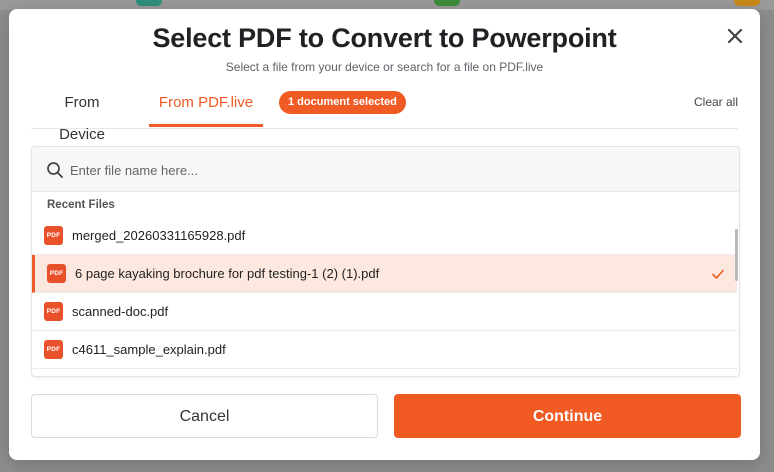  Describe the element at coordinates (716, 102) in the screenshot. I see `clear-all-link: Clear all` at that location.